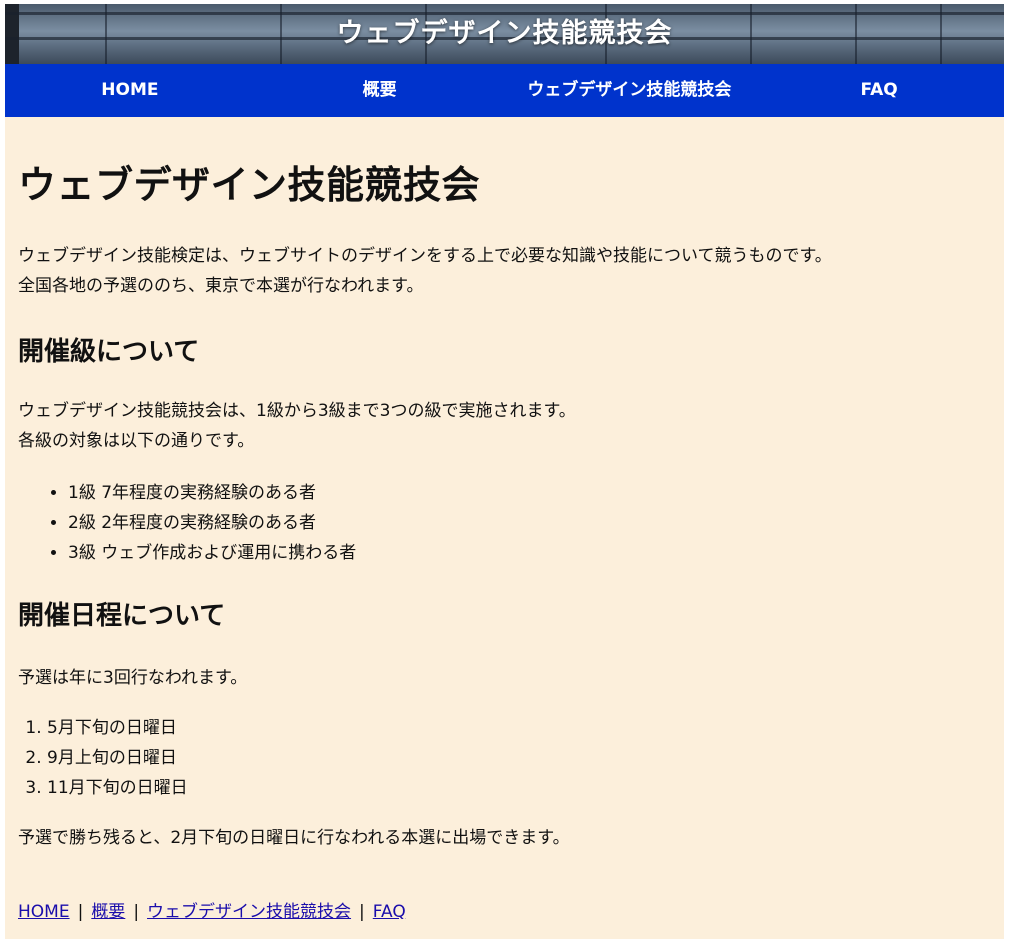 This screenshot has height=942, width=1010. Describe the element at coordinates (249, 912) in the screenshot. I see `footer-link-competition: ウェブデザイン技能競技会` at that location.